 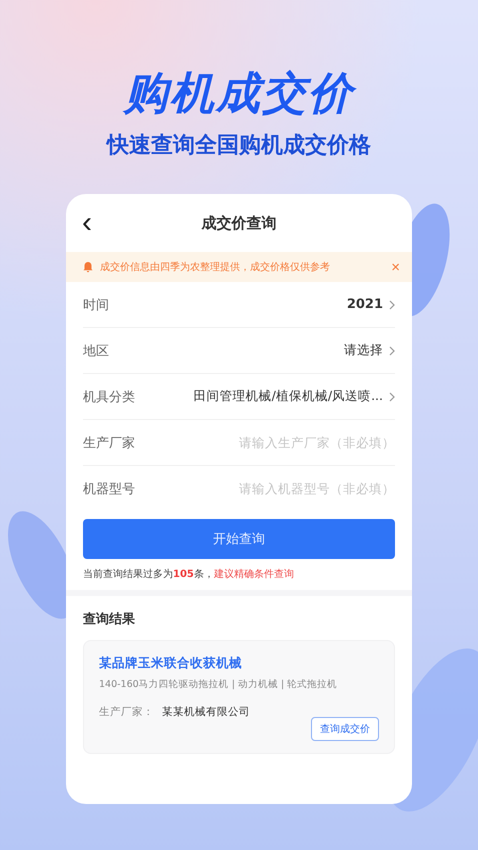 What do you see at coordinates (239, 685) in the screenshot?
I see `machine-tags: 140-160马力四轮驱动拖拉机 | 动力机械 | 轮式拖拉机` at bounding box center [239, 685].